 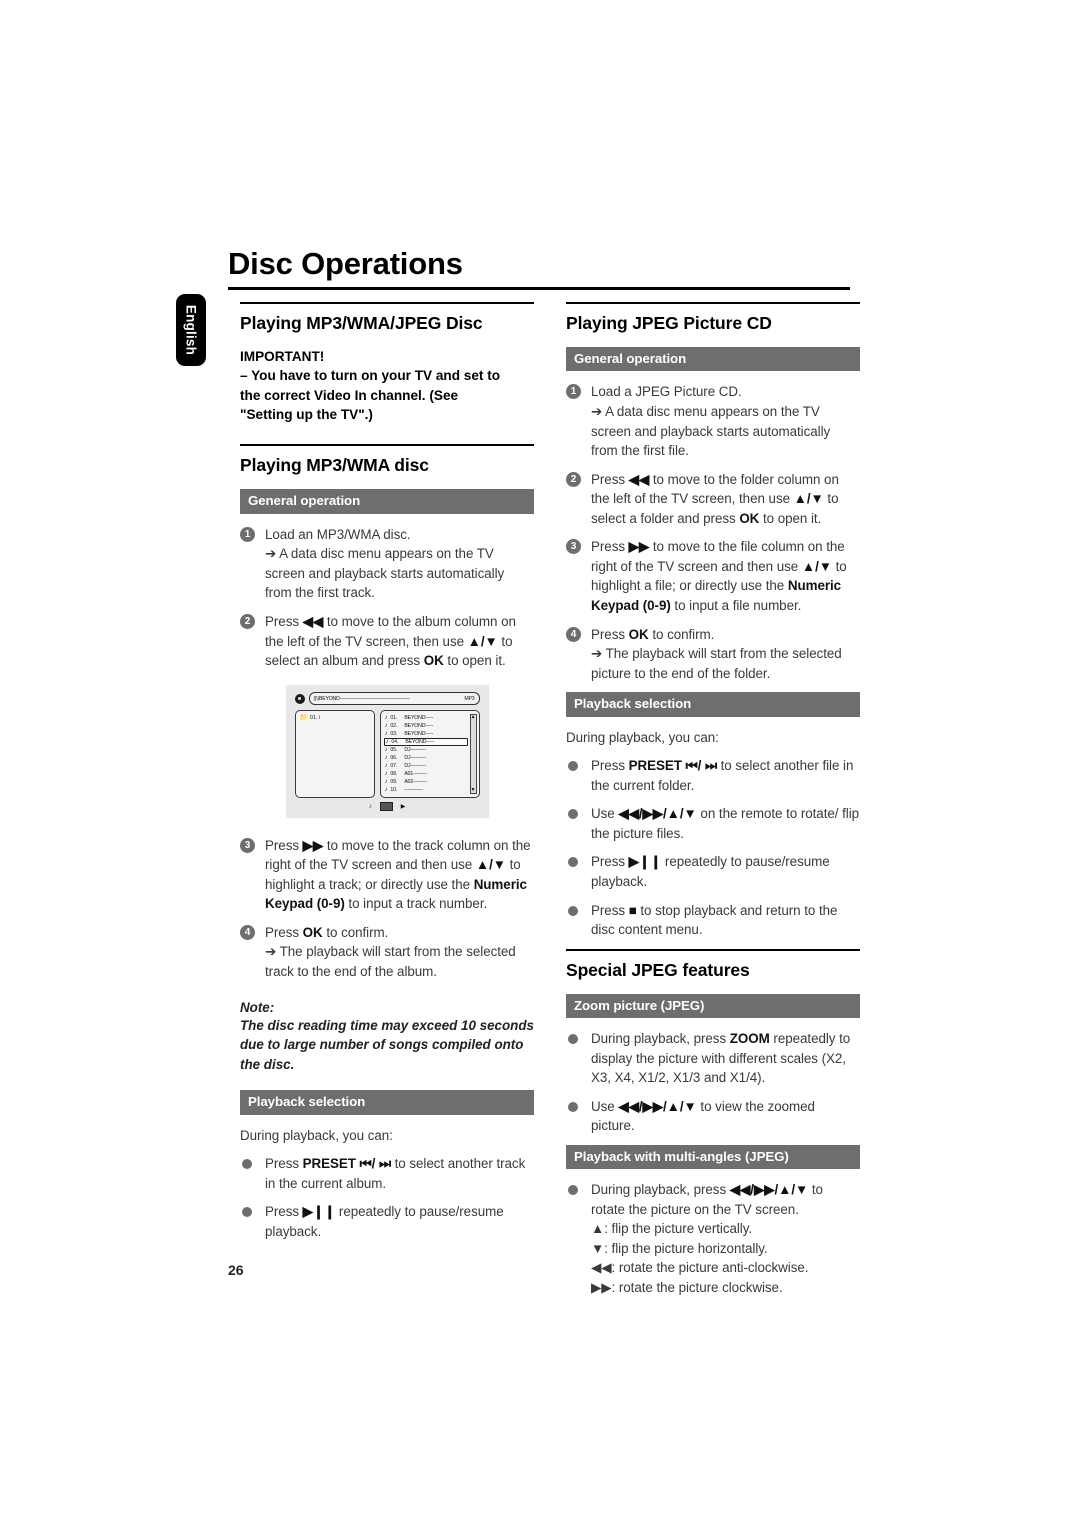 What do you see at coordinates (257, 1007) in the screenshot?
I see `note-label: Note:` at bounding box center [257, 1007].